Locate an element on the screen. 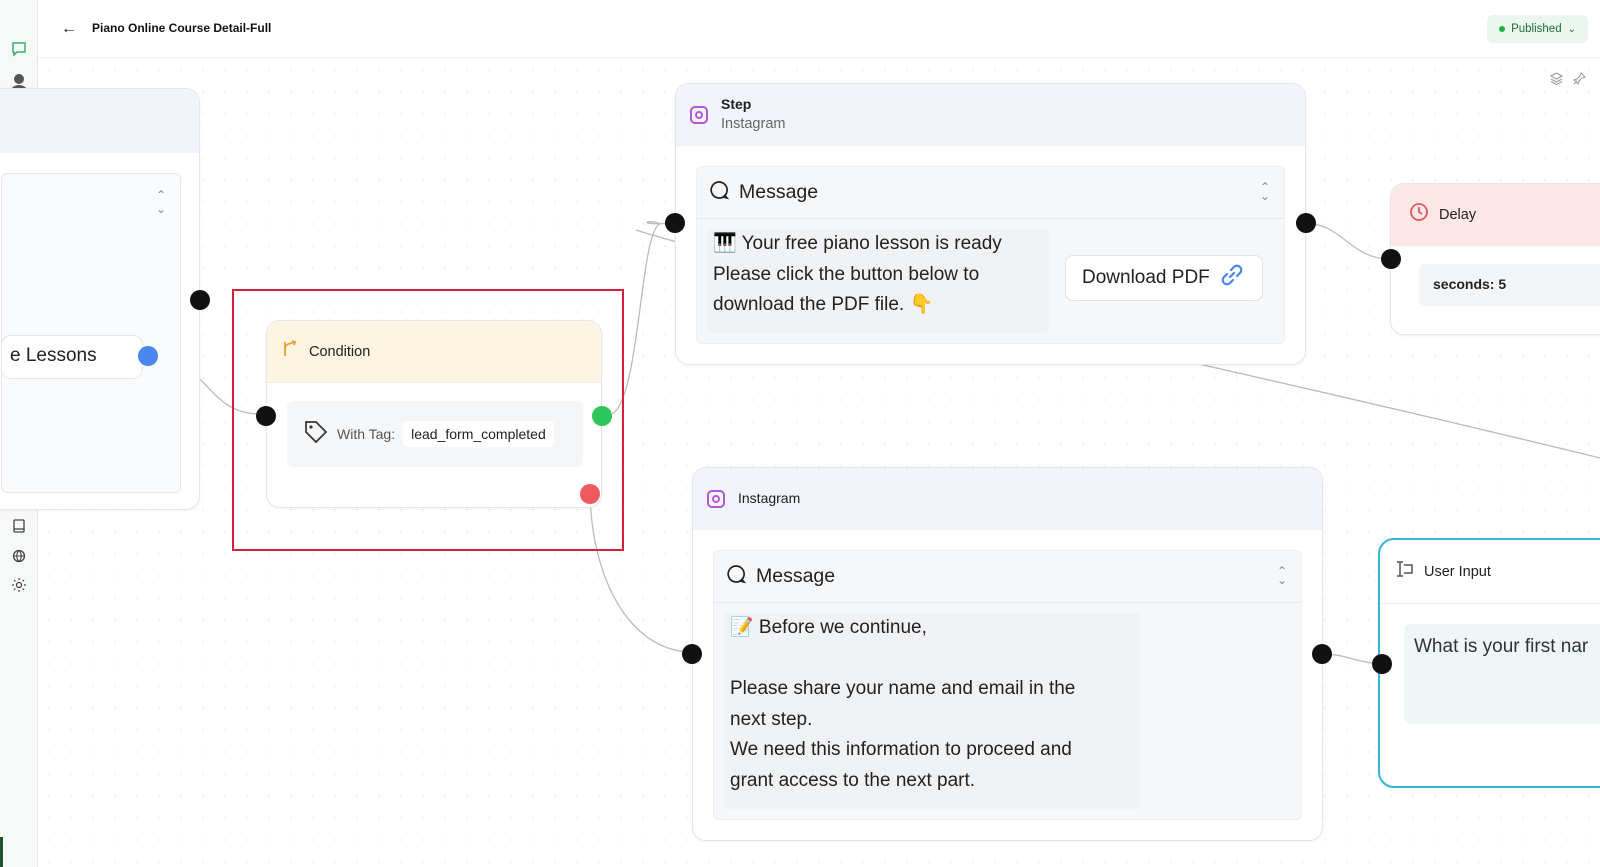  handle-condition-false is located at coordinates (590, 494).